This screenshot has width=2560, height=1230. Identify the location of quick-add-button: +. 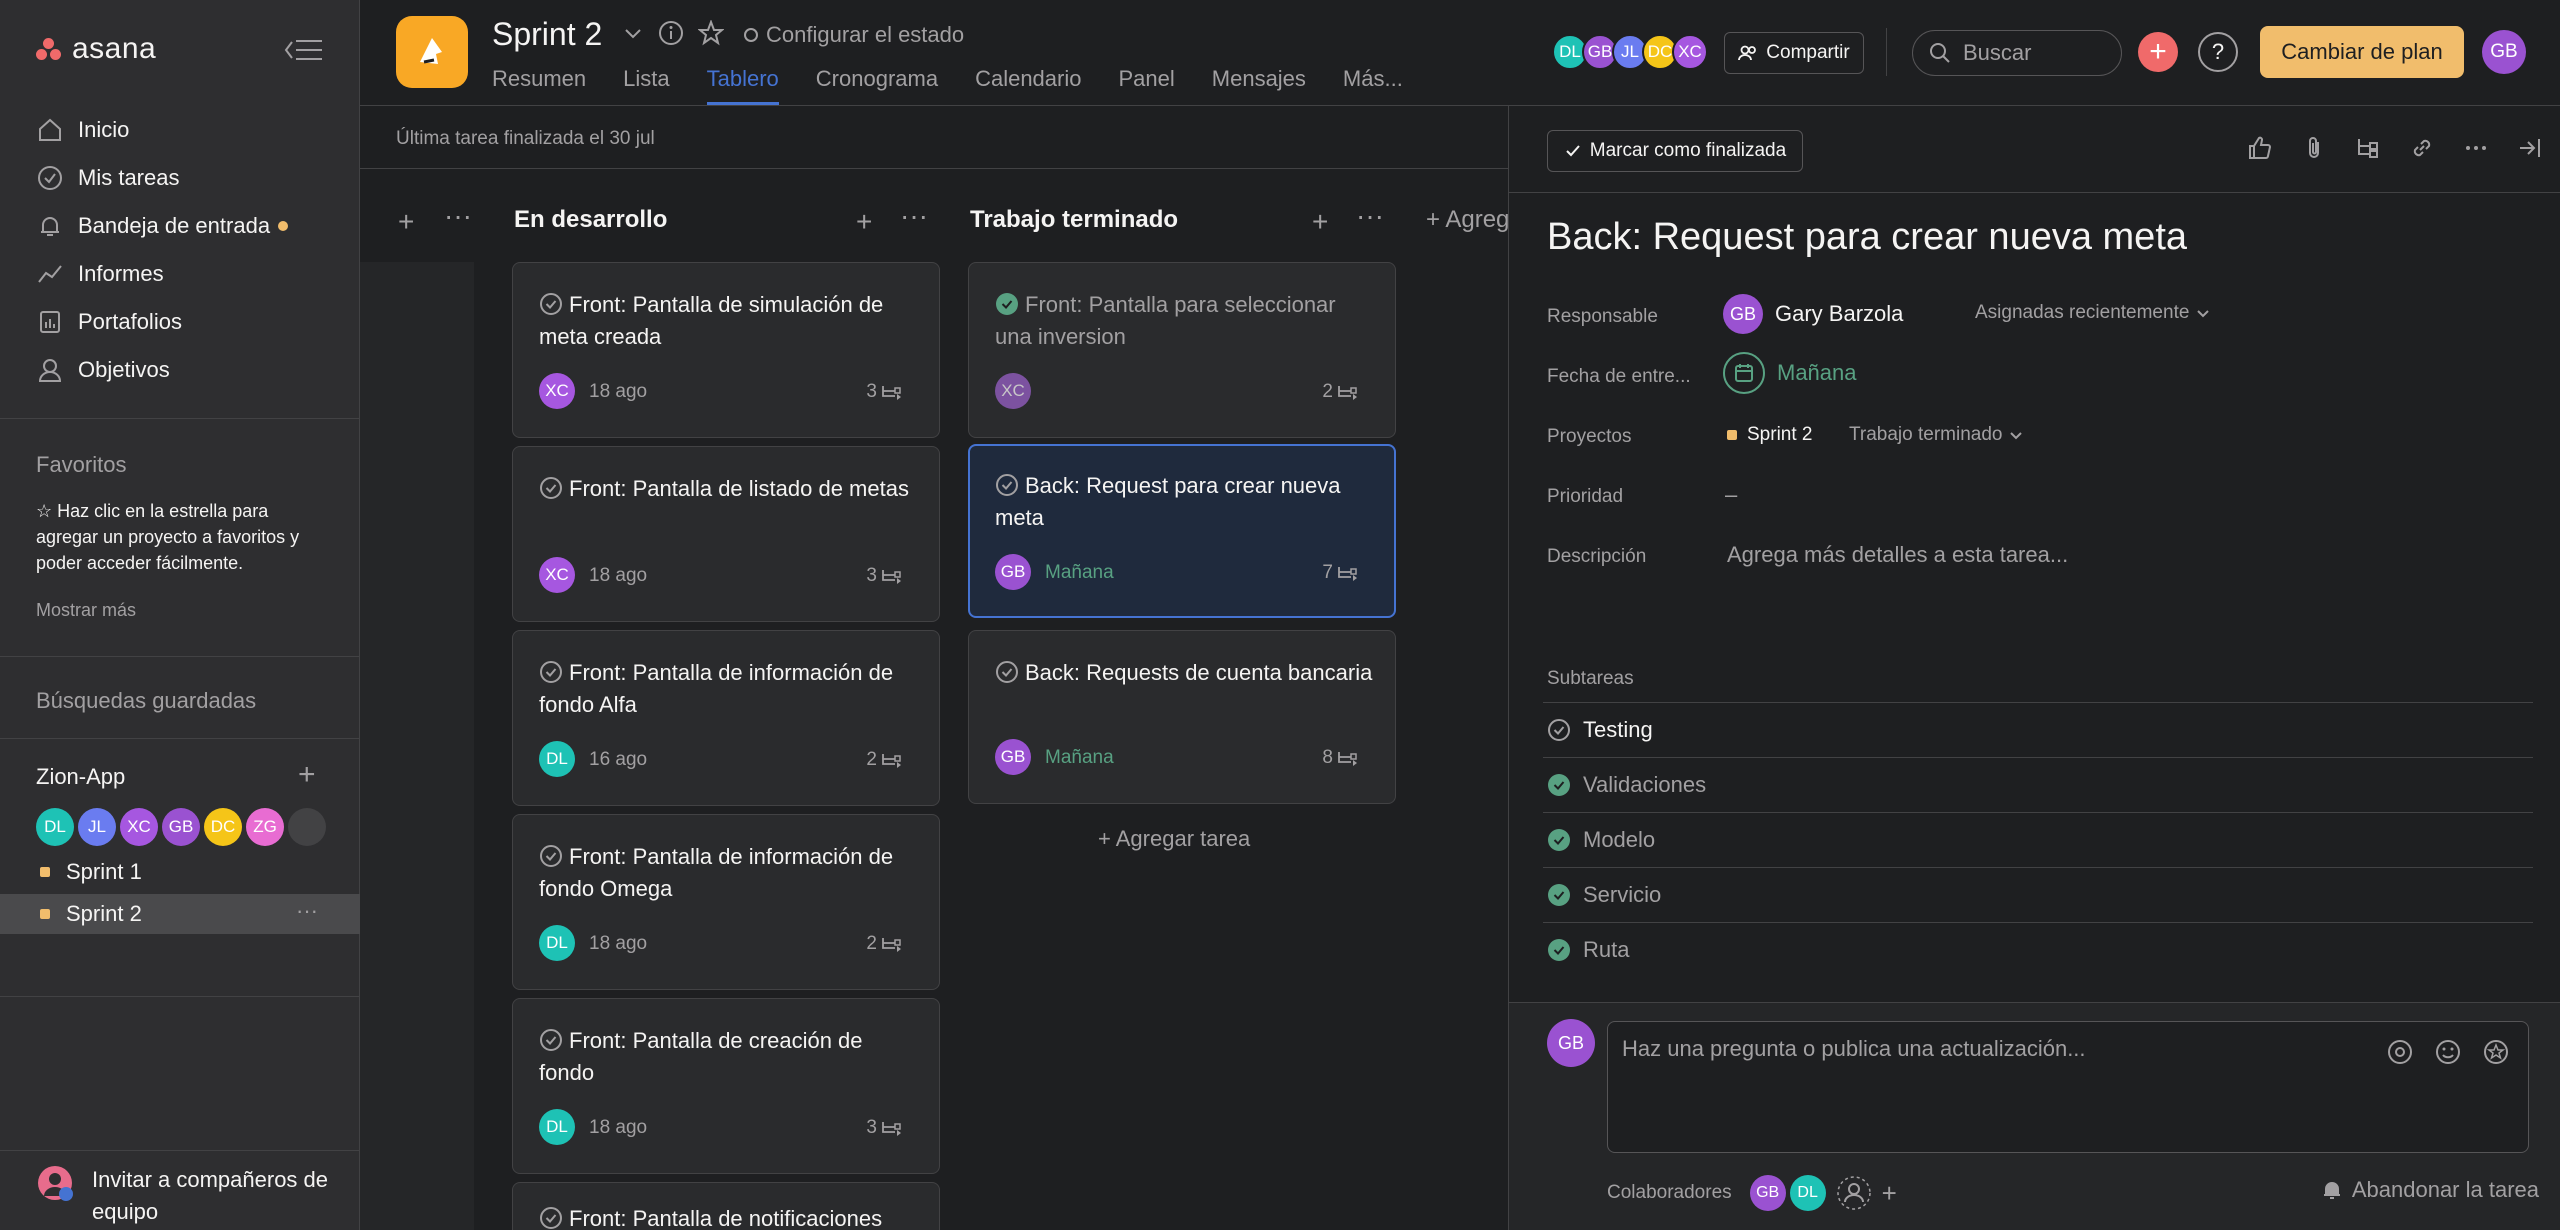
(2158, 52).